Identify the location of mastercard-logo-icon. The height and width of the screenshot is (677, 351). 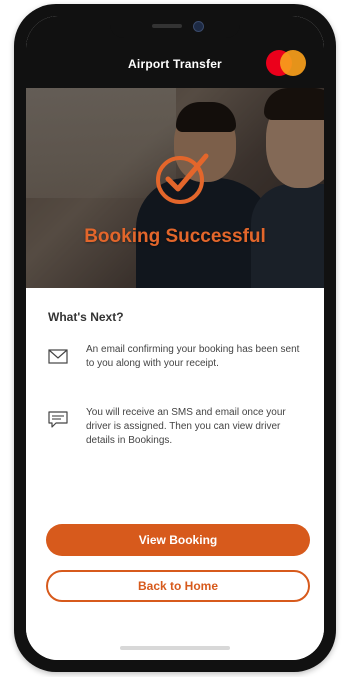
(286, 63).